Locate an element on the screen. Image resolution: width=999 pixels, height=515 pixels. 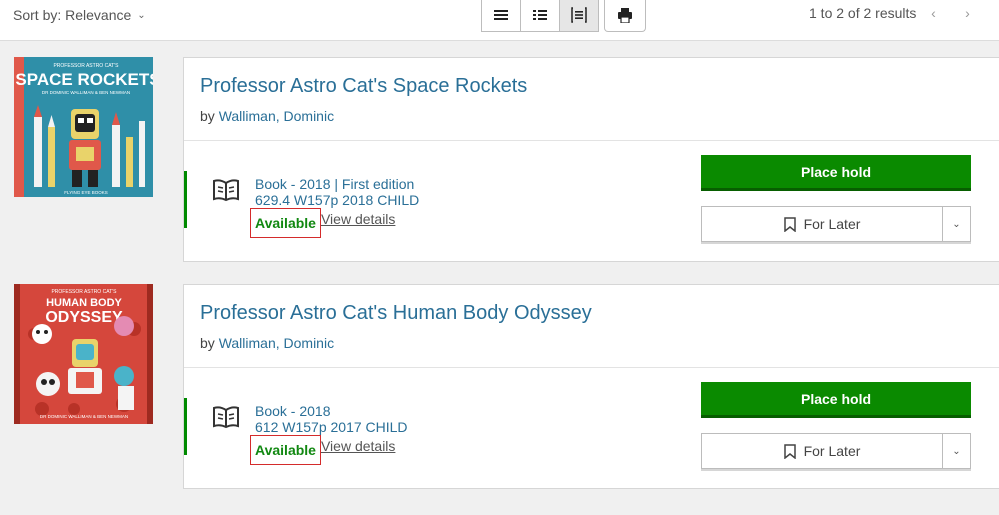
format-info: Book - 2018 612 W157p 2017 CHILD is located at coordinates (331, 419).